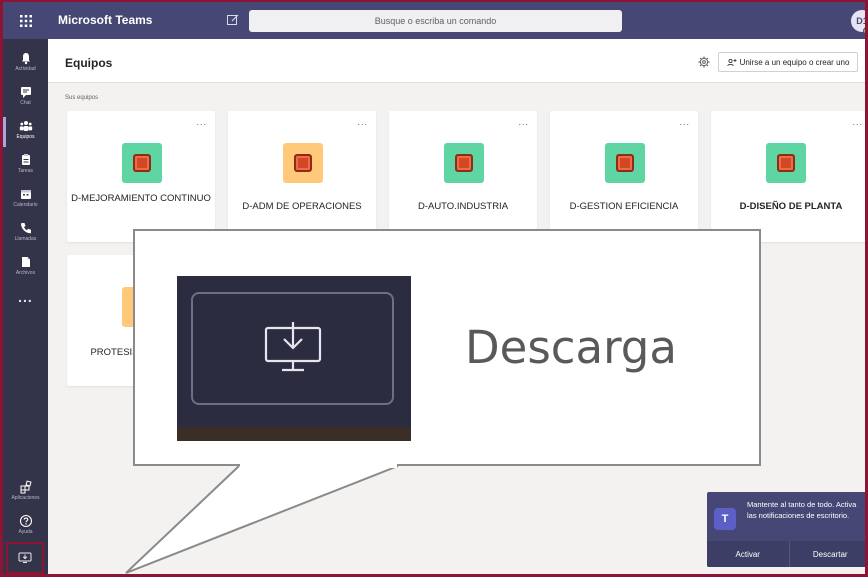 The height and width of the screenshot is (577, 868). I want to click on teams-logo-icon: T, so click(725, 519).